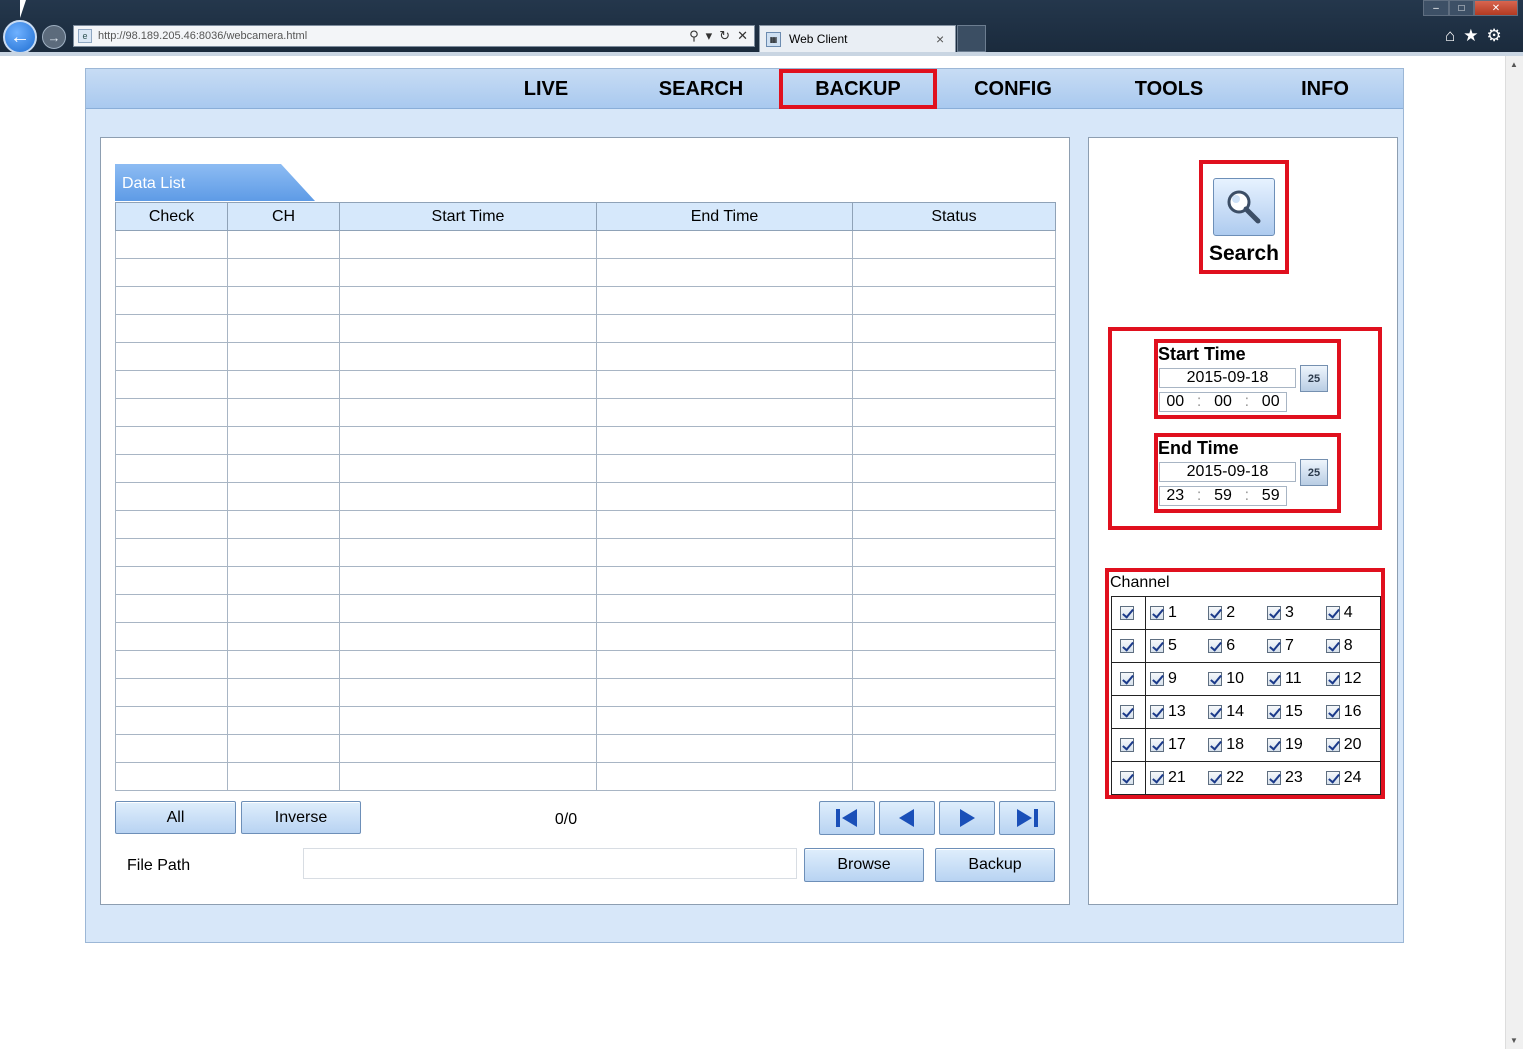 This screenshot has width=1523, height=1053. Describe the element at coordinates (1496, 8) in the screenshot. I see `close-window-button: ✕` at that location.